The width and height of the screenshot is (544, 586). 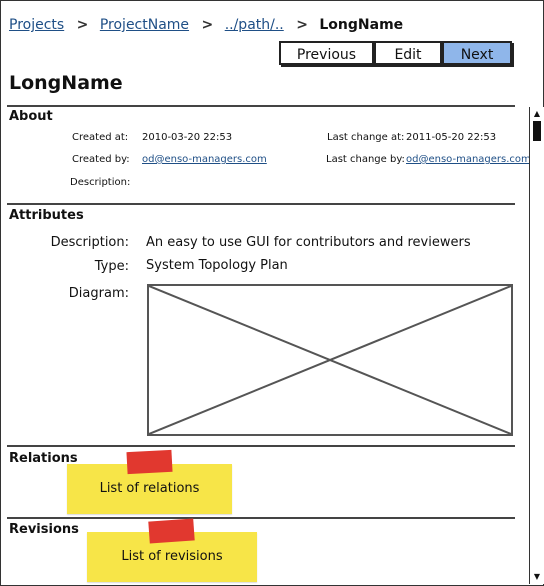 What do you see at coordinates (204, 159) in the screenshot?
I see `created-by-email-link: od@enso-managers.com` at bounding box center [204, 159].